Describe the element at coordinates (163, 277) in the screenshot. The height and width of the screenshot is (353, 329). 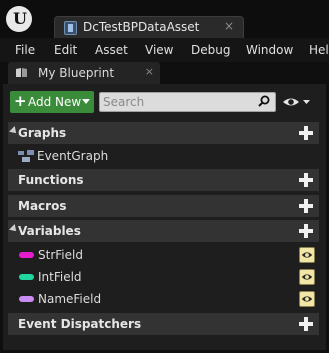
I see `variable-row-intfield: IntField` at that location.